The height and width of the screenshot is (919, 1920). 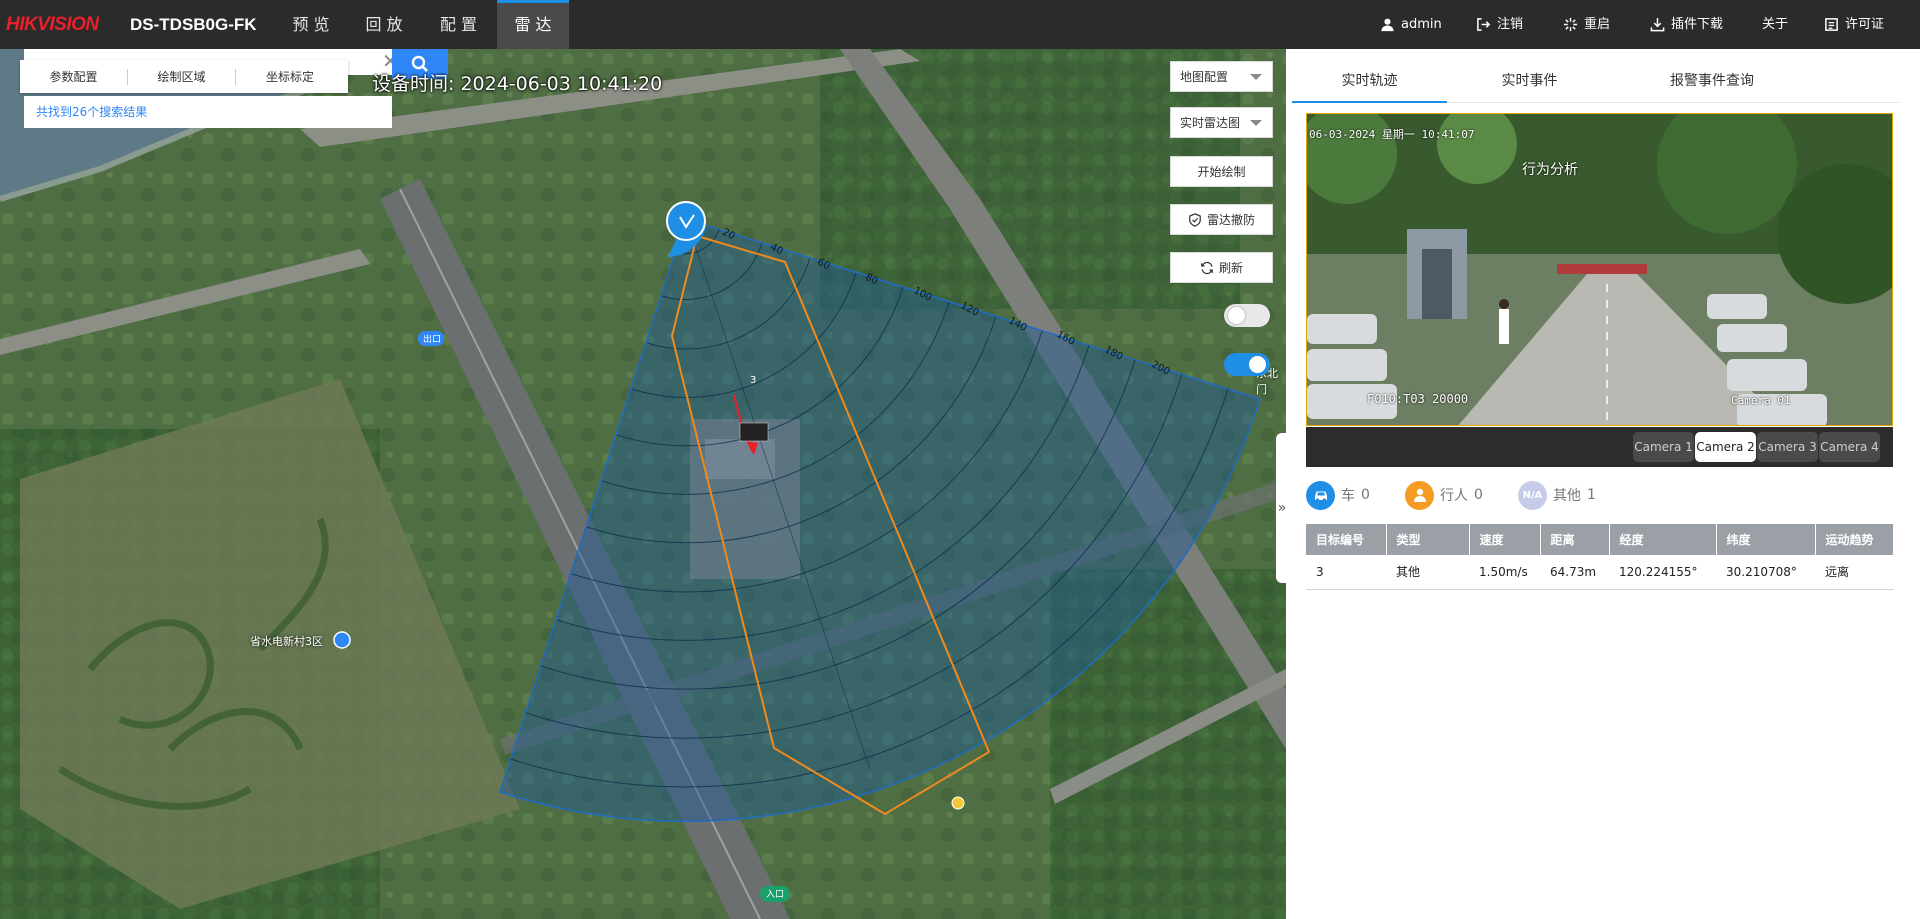 What do you see at coordinates (1532, 495) in the screenshot?
I see `na-icon: N/A` at bounding box center [1532, 495].